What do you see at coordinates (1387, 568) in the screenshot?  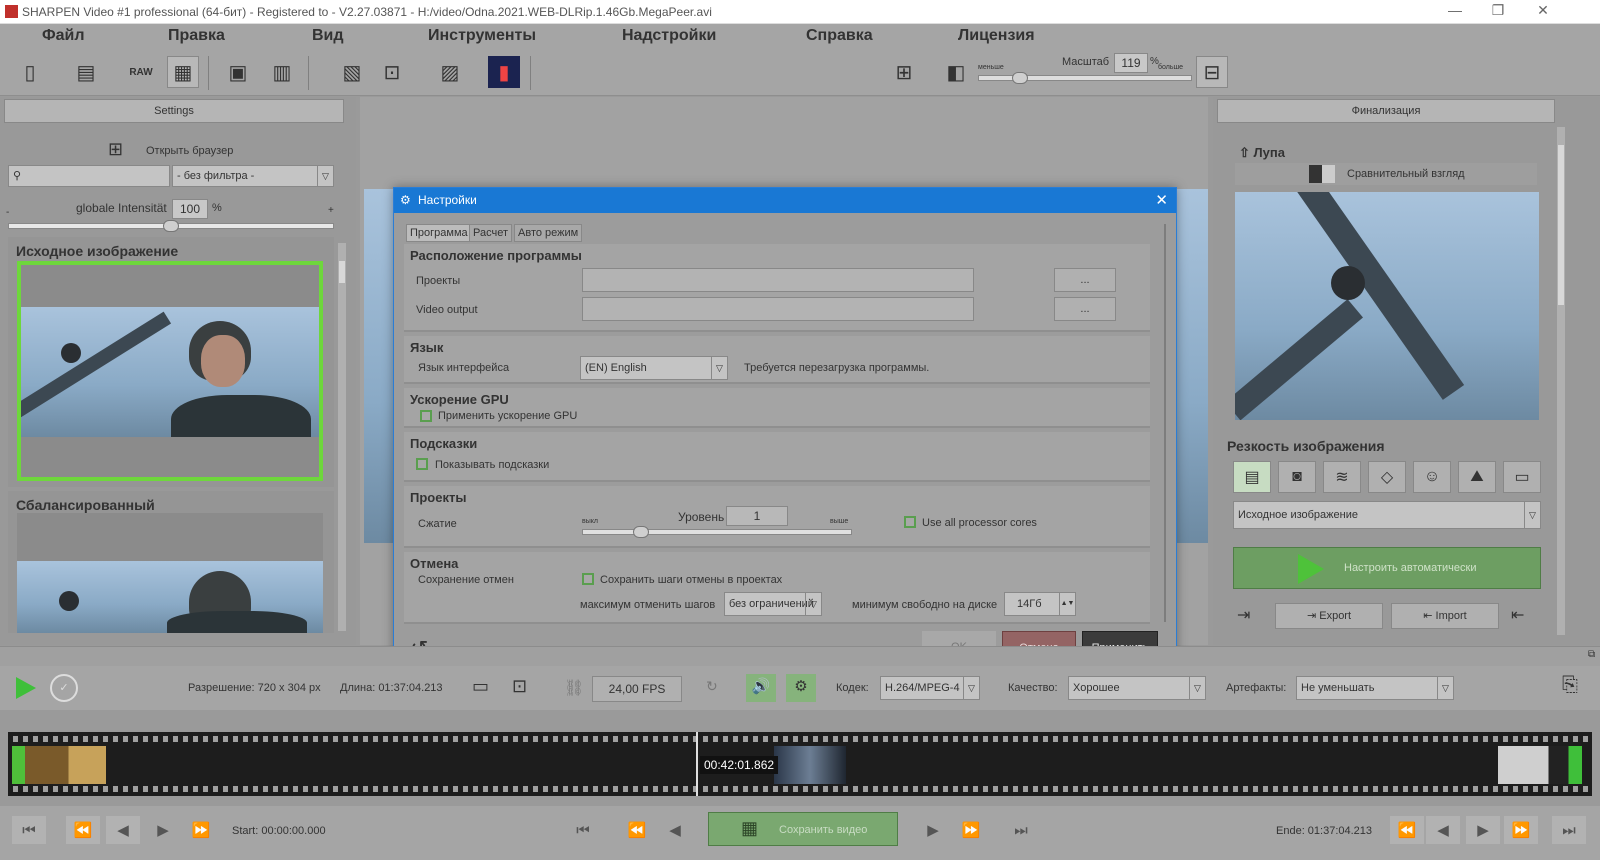 I see `auto-adjust-button: Настроить автоматически` at bounding box center [1387, 568].